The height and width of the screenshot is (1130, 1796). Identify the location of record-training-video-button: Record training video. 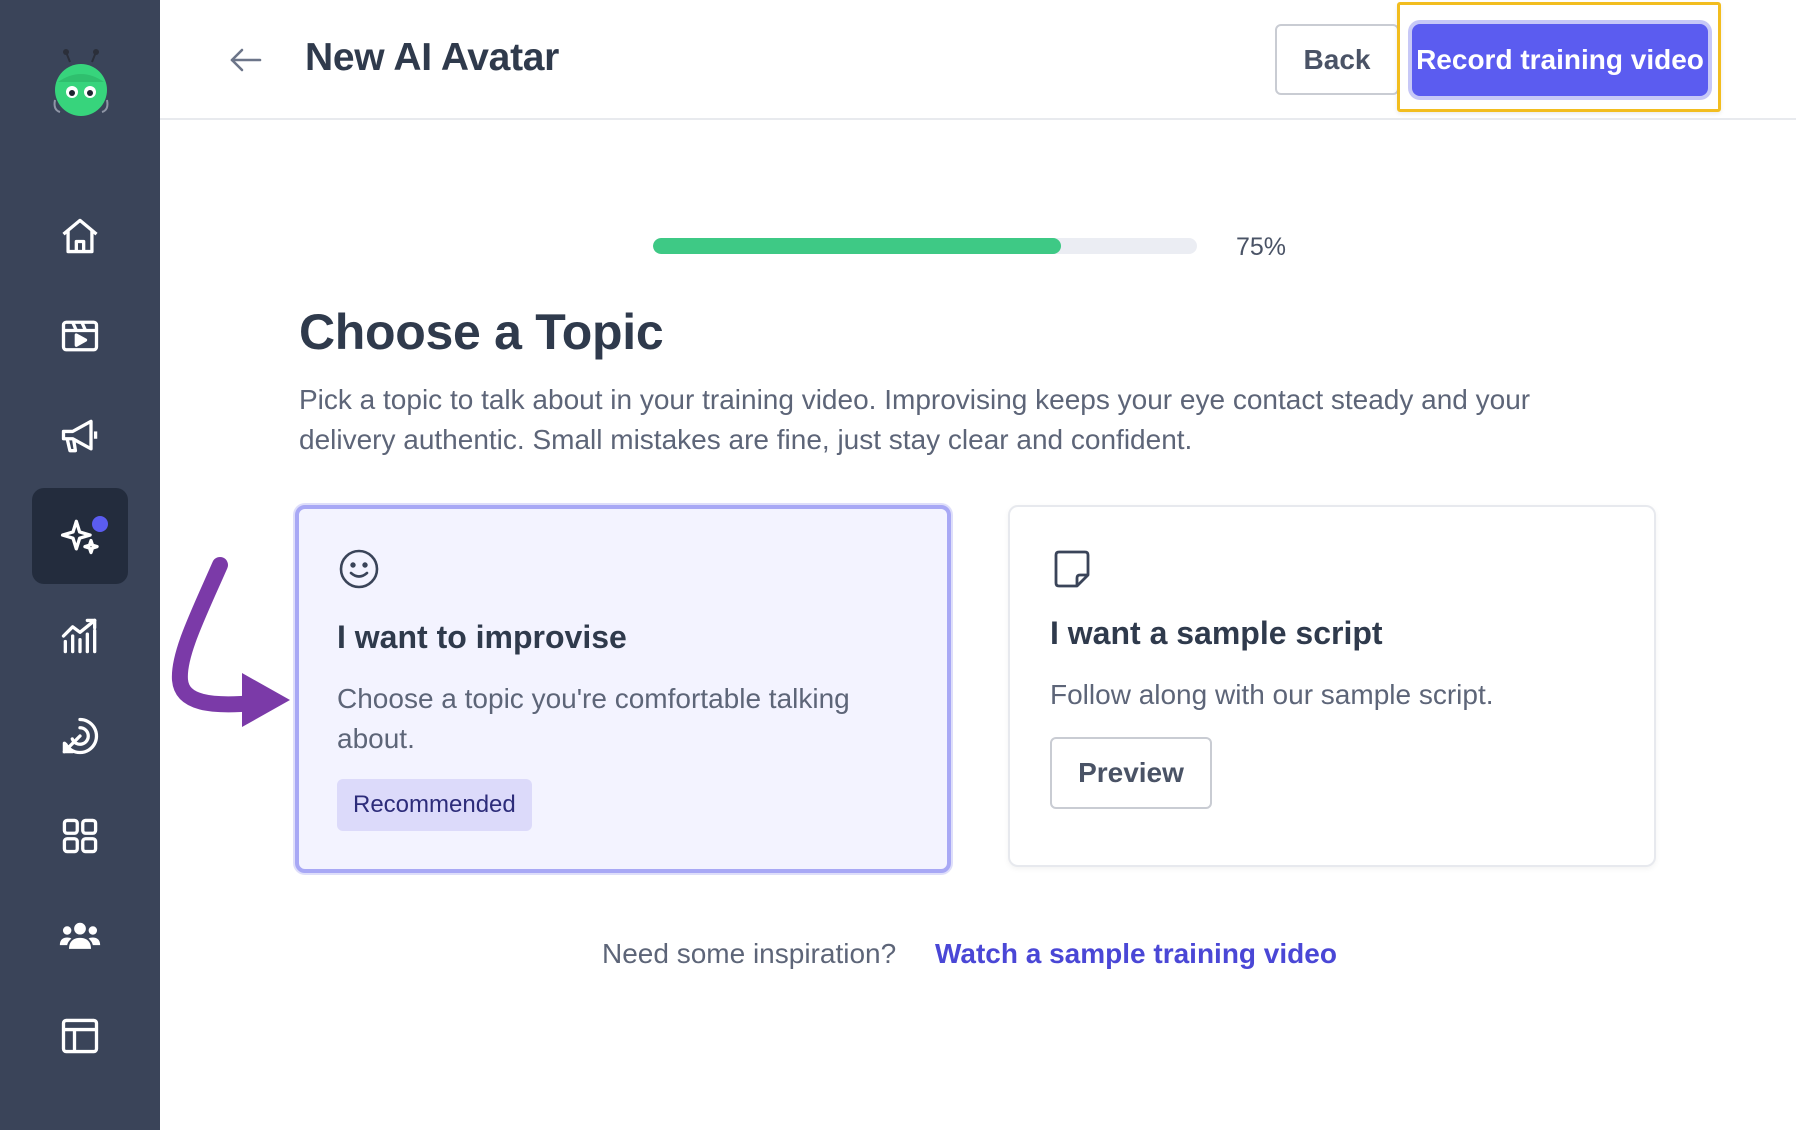
(1560, 60).